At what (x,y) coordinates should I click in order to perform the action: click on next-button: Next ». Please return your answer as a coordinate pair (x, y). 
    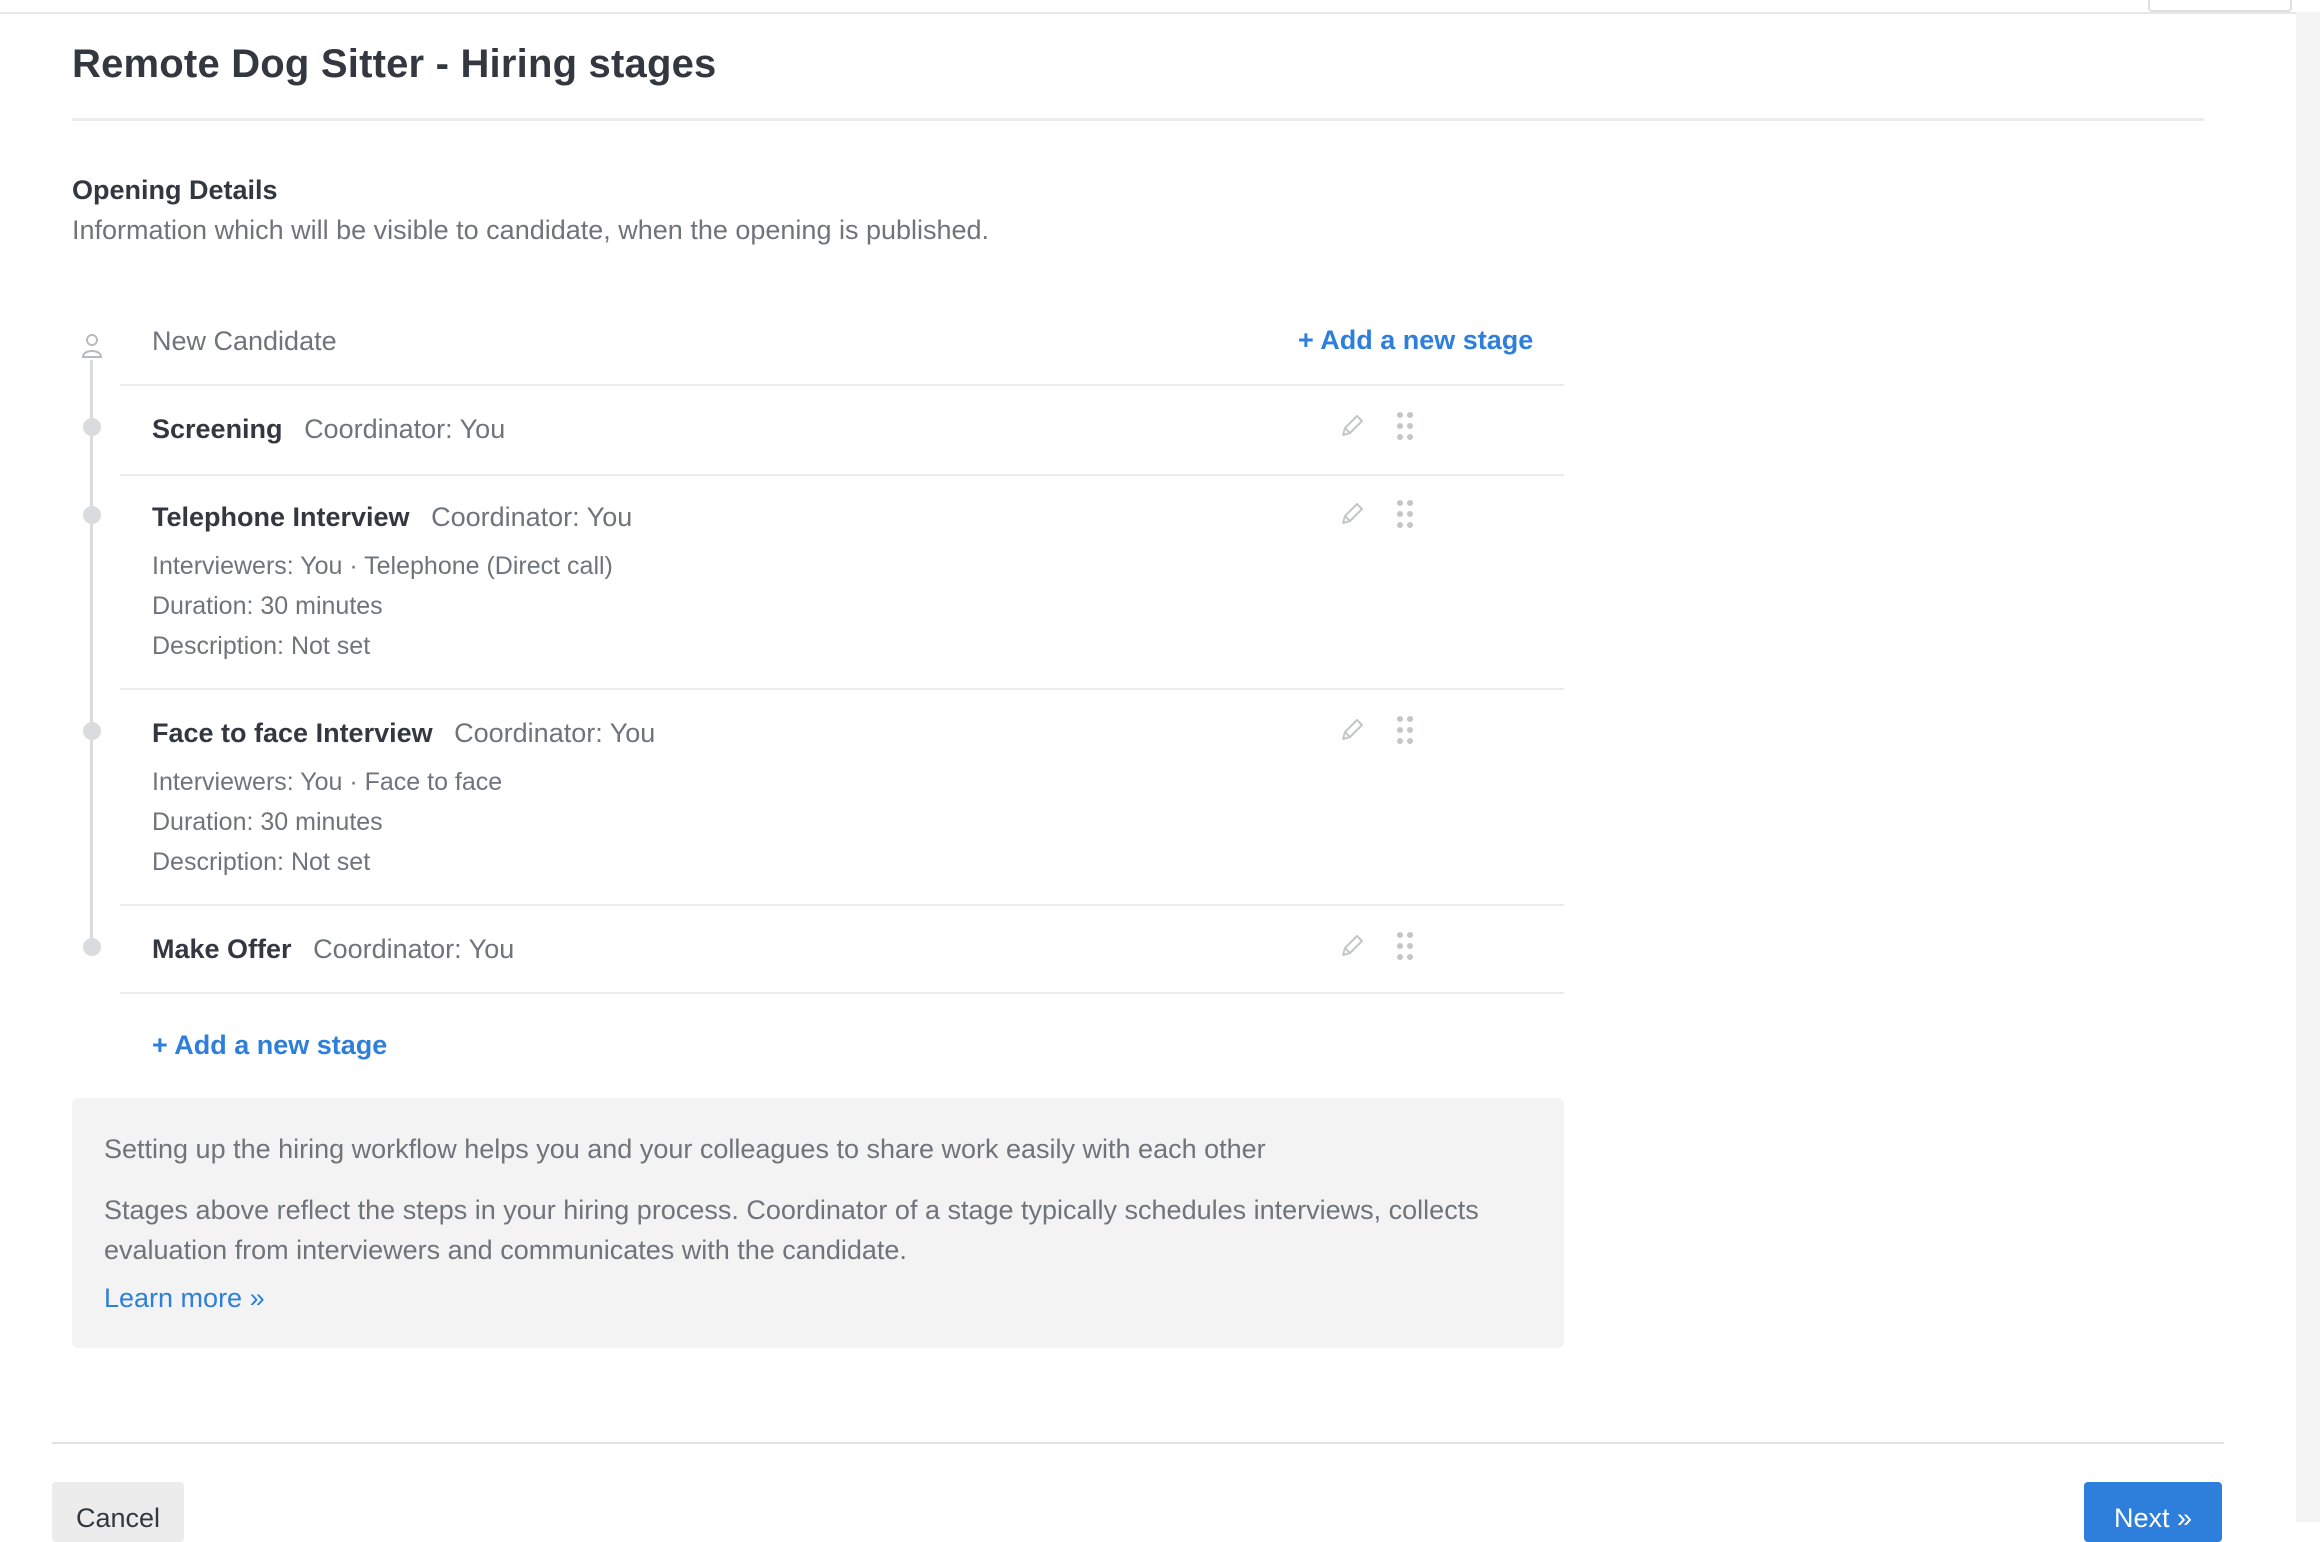
    Looking at the image, I should click on (2153, 1512).